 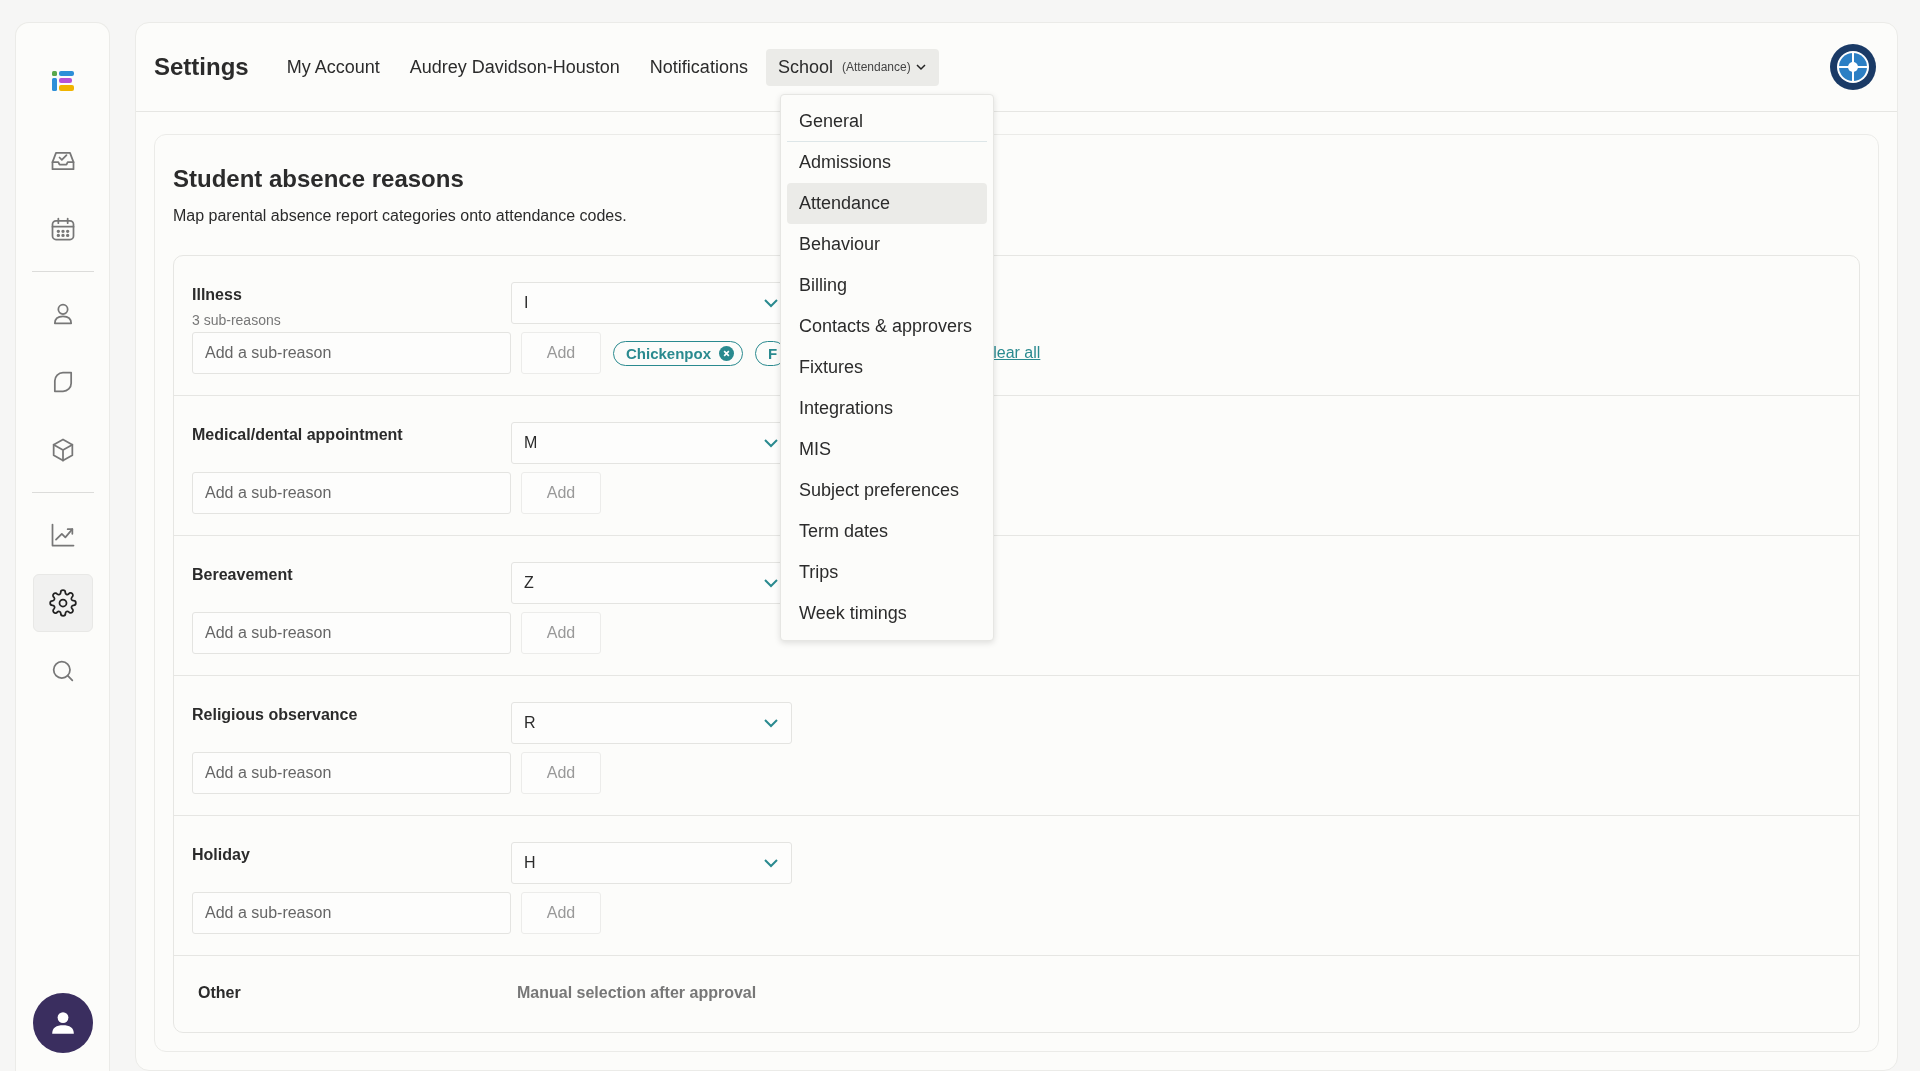 I want to click on person-icon, so click(x=62, y=1023).